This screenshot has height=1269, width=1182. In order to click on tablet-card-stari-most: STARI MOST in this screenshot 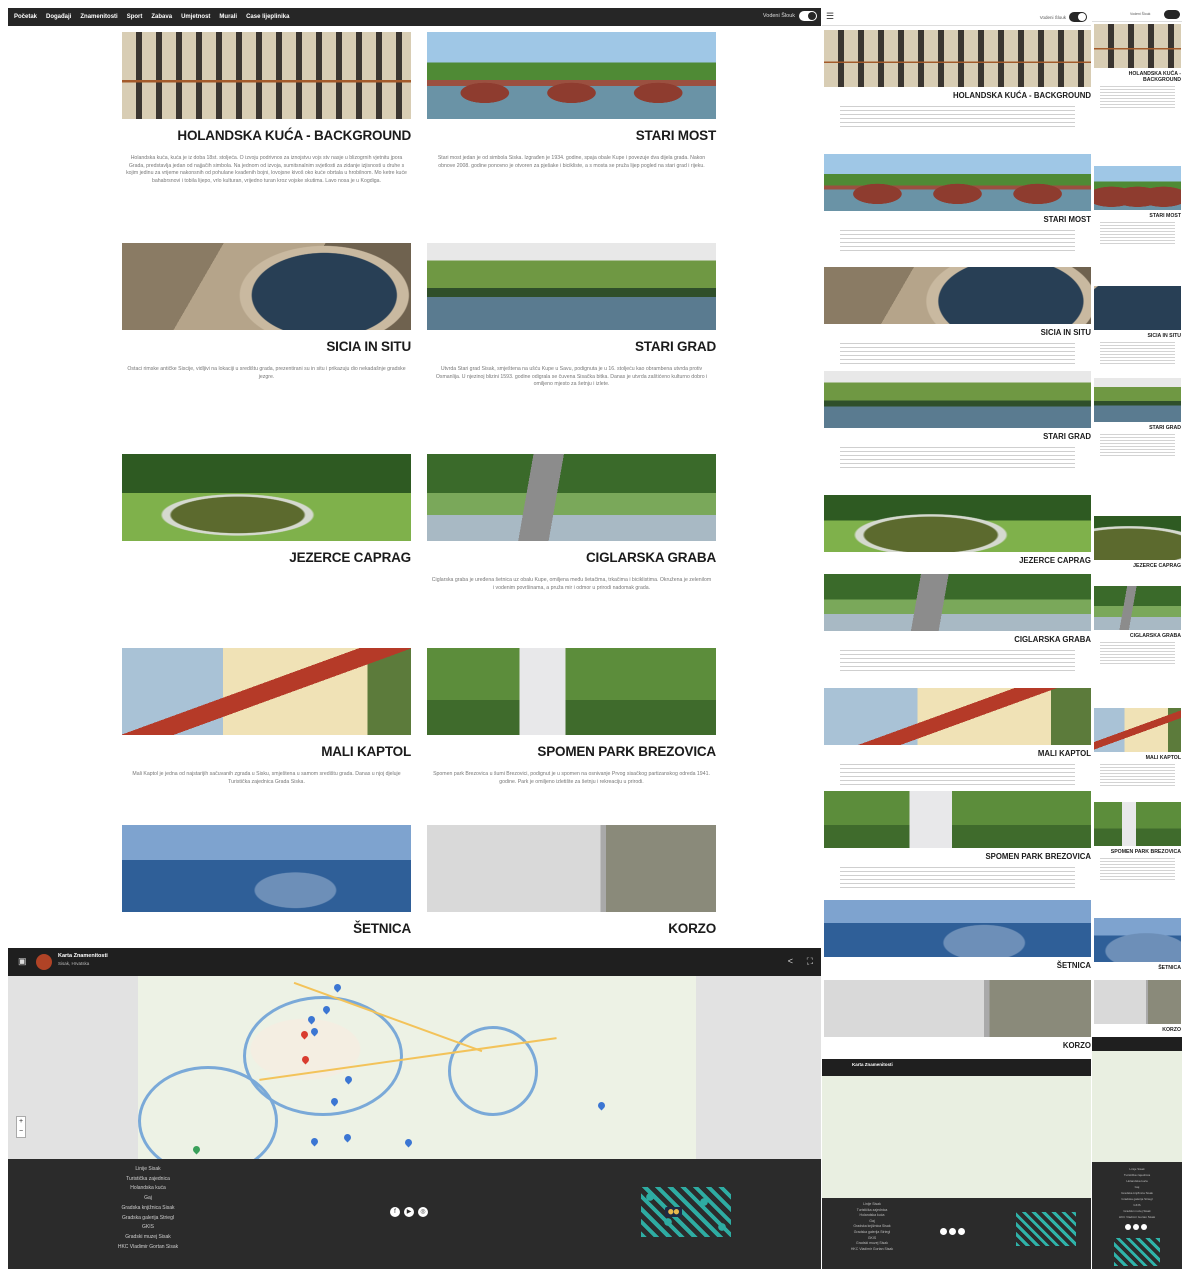, I will do `click(957, 204)`.